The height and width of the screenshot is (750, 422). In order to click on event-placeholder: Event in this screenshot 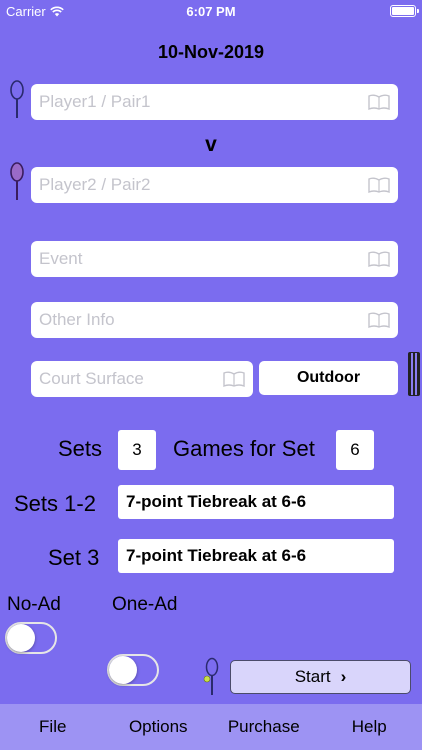, I will do `click(61, 258)`.